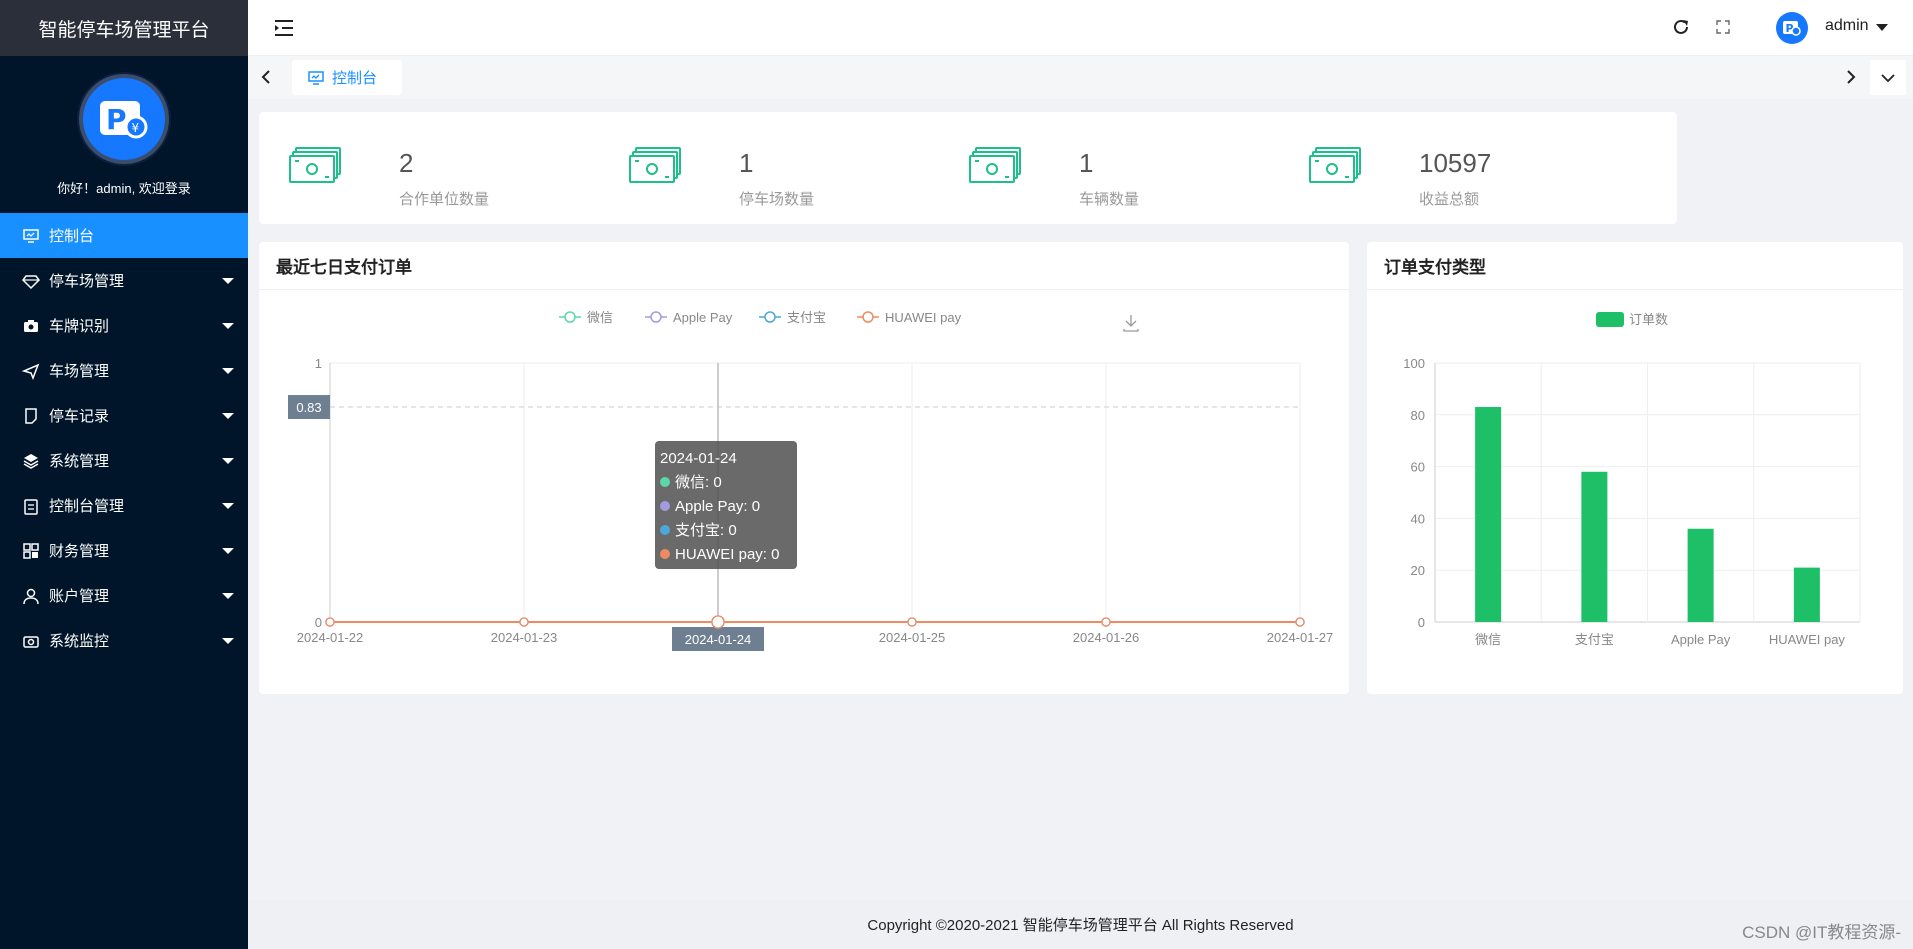 The image size is (1913, 949). Describe the element at coordinates (79, 461) in the screenshot. I see `sidebar-item-label: 系统管理` at that location.